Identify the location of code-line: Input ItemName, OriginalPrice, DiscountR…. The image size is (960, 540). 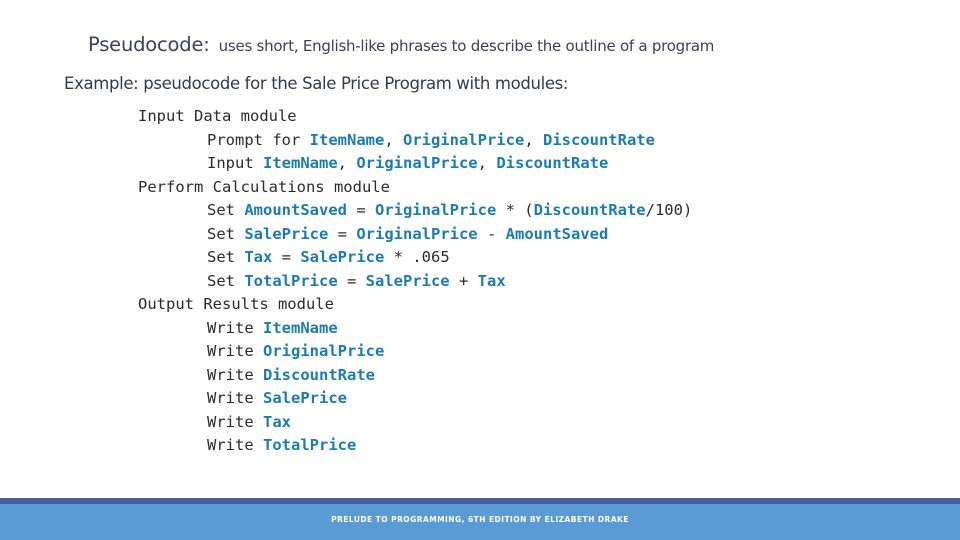
(415, 164).